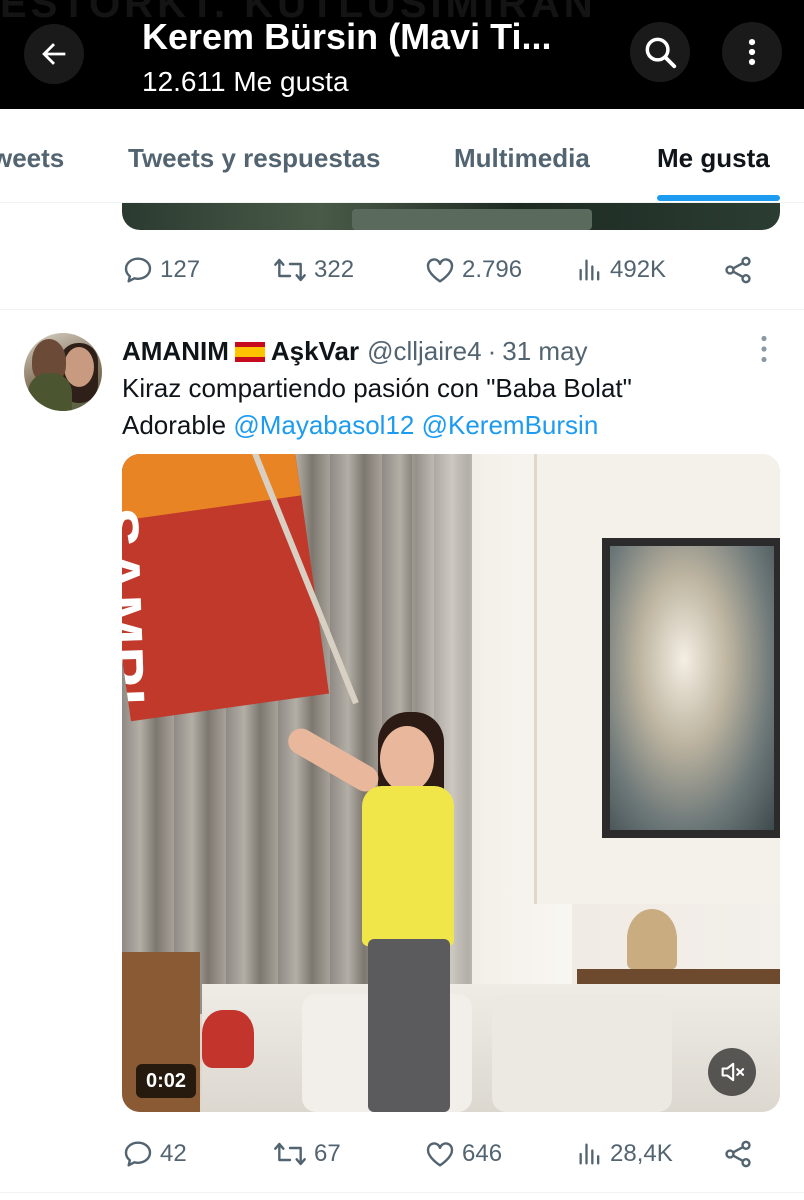 This screenshot has width=804, height=1200. I want to click on tweet-text-prefix: Adorable, so click(174, 425).